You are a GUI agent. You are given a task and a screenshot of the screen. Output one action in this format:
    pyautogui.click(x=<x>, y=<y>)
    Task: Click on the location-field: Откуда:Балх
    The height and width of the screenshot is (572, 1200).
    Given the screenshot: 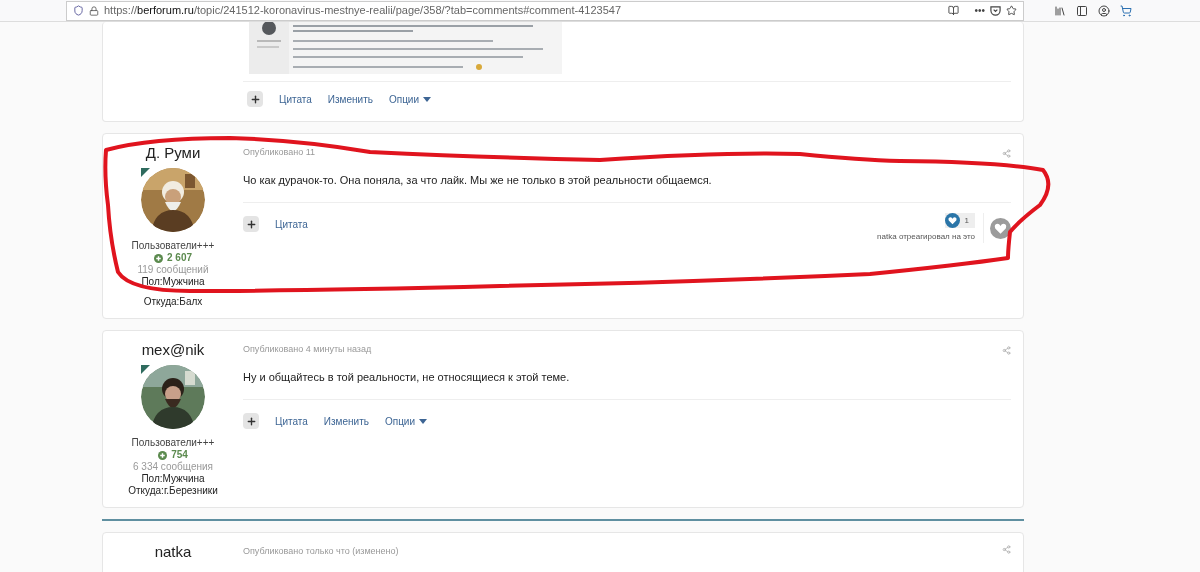 What is the action you would take?
    pyautogui.click(x=173, y=302)
    